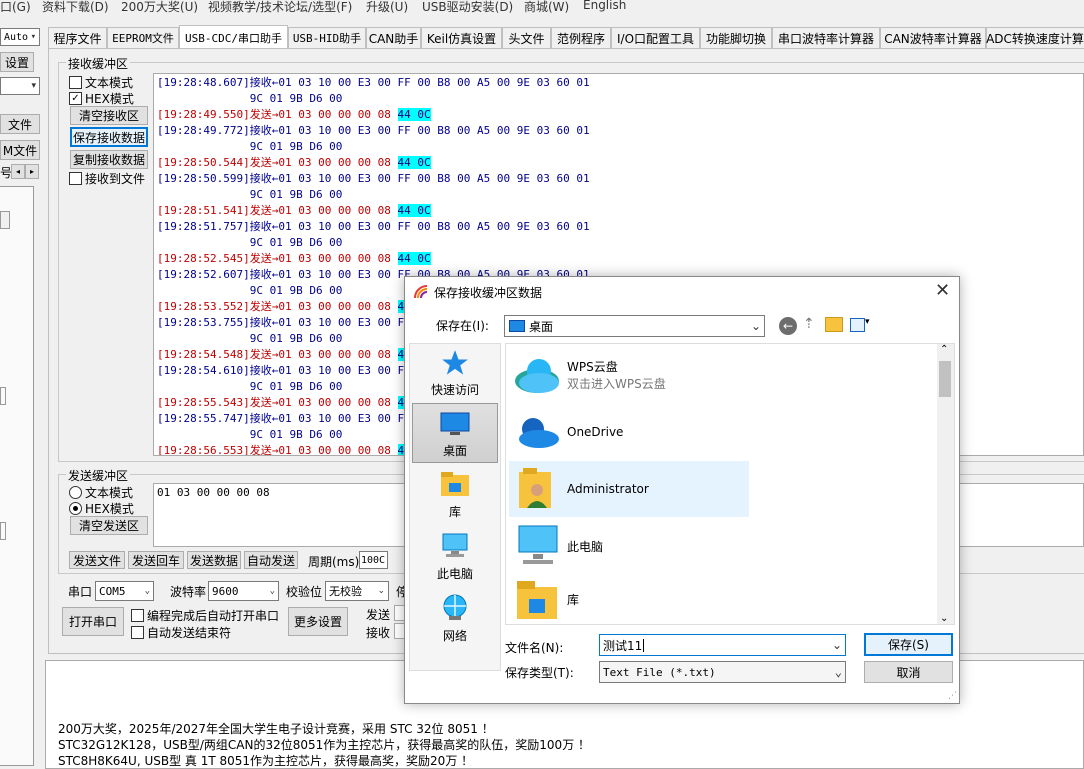 The height and width of the screenshot is (769, 1084). I want to click on tab-examples: 范例程序, so click(581, 37).